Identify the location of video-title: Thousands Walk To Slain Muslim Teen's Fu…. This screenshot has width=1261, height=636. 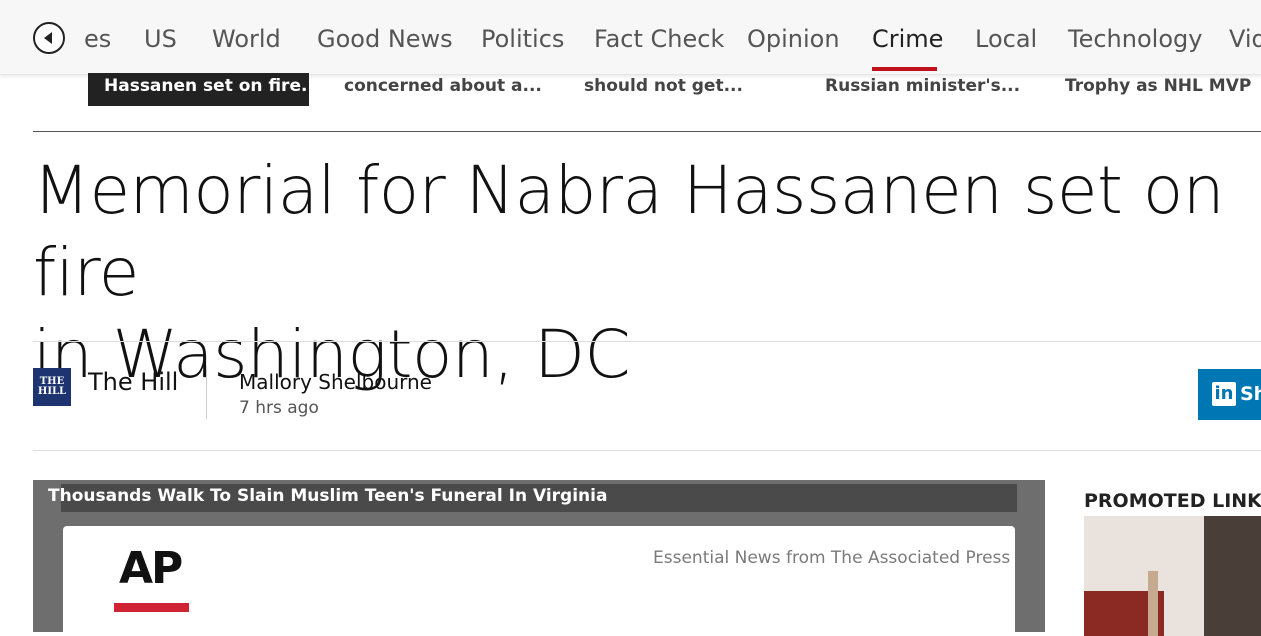
(328, 496).